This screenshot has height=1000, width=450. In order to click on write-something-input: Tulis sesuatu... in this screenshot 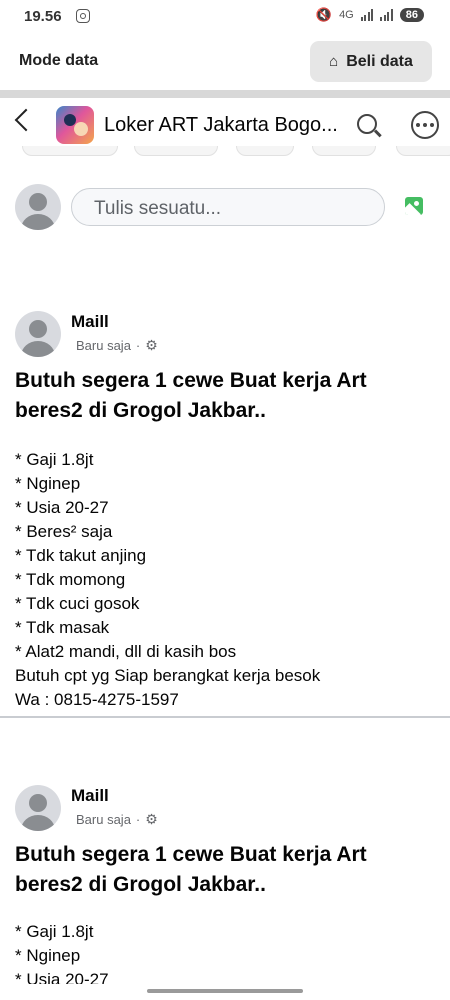, I will do `click(228, 207)`.